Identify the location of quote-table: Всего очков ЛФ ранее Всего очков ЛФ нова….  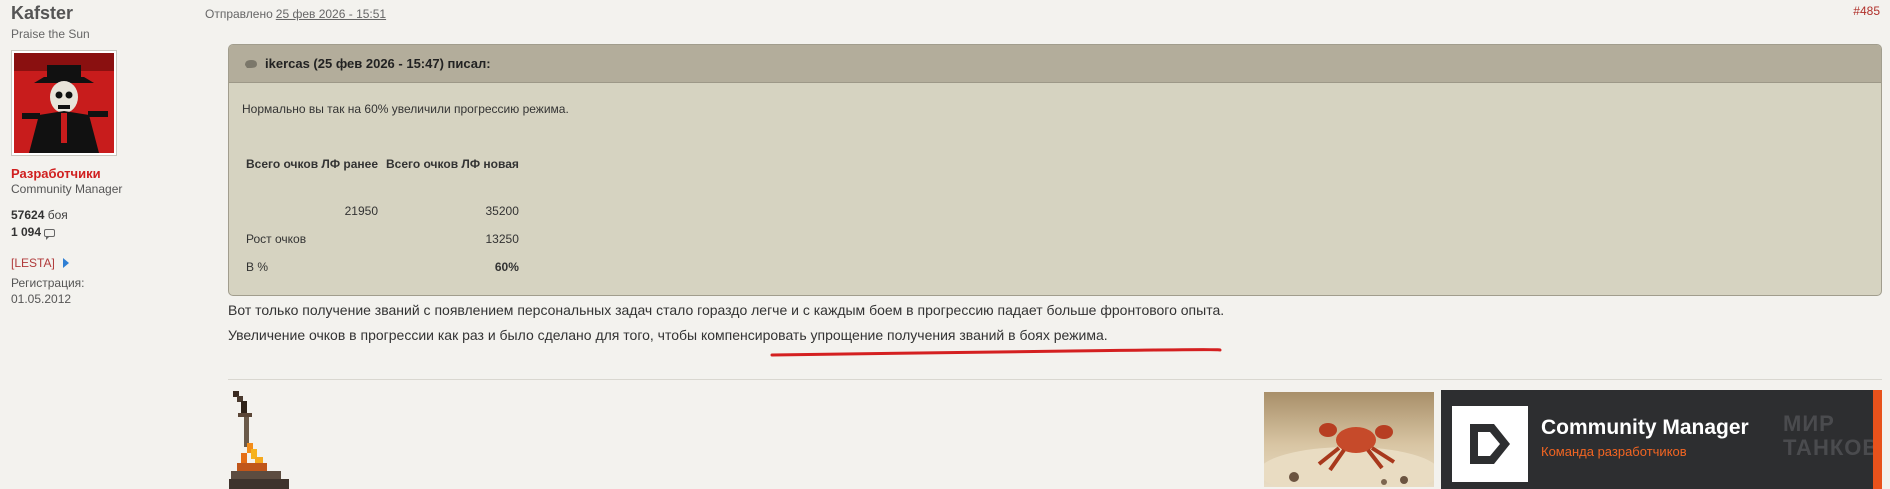
(382, 218).